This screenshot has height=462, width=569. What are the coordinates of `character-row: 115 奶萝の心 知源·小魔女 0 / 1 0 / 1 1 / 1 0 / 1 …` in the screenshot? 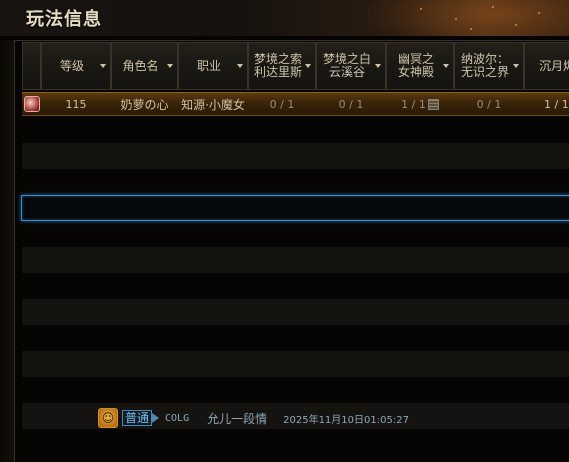 It's located at (295, 104).